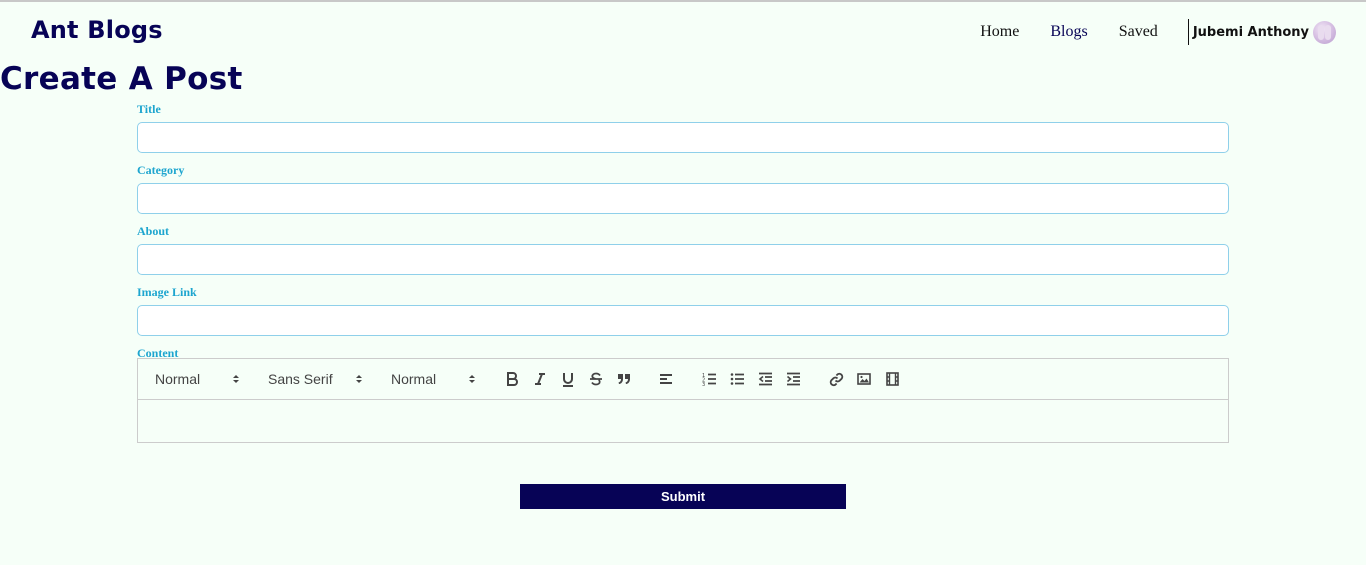  What do you see at coordinates (1251, 32) in the screenshot?
I see `user-name: Jubemi Anthony` at bounding box center [1251, 32].